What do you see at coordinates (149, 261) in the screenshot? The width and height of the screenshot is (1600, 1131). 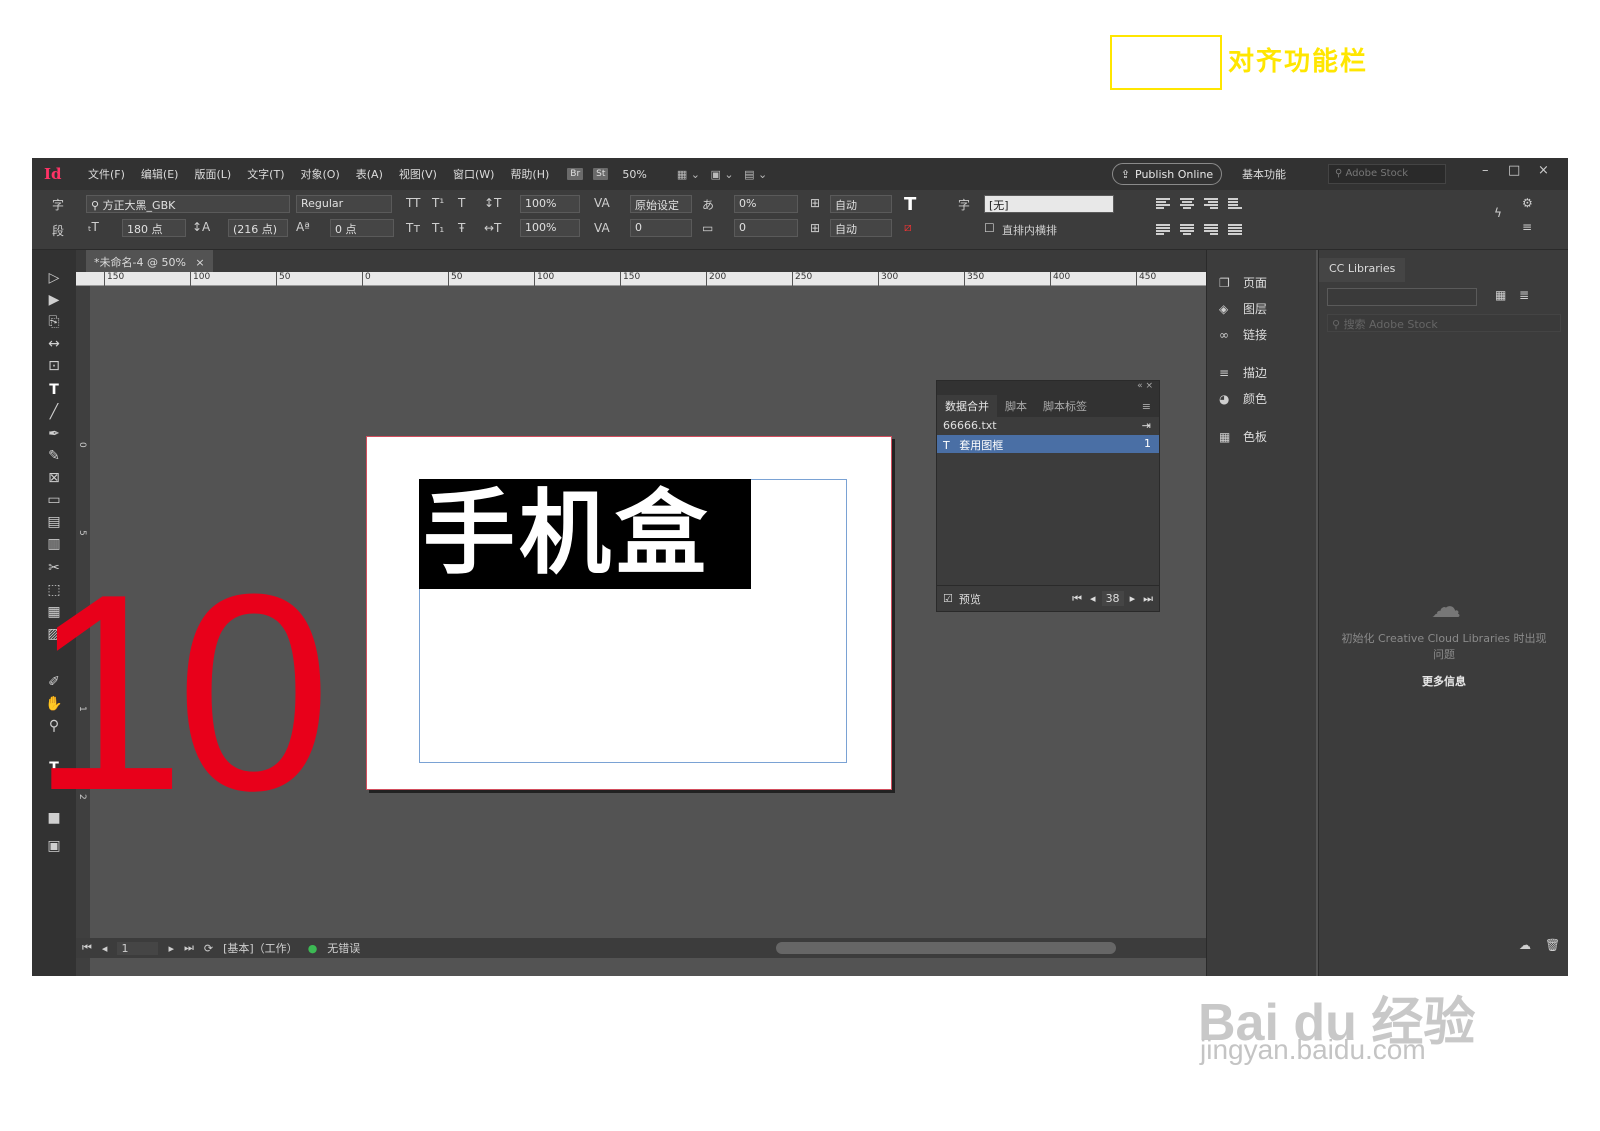 I see `document-tab: *未命名-4 @ 50% ×` at bounding box center [149, 261].